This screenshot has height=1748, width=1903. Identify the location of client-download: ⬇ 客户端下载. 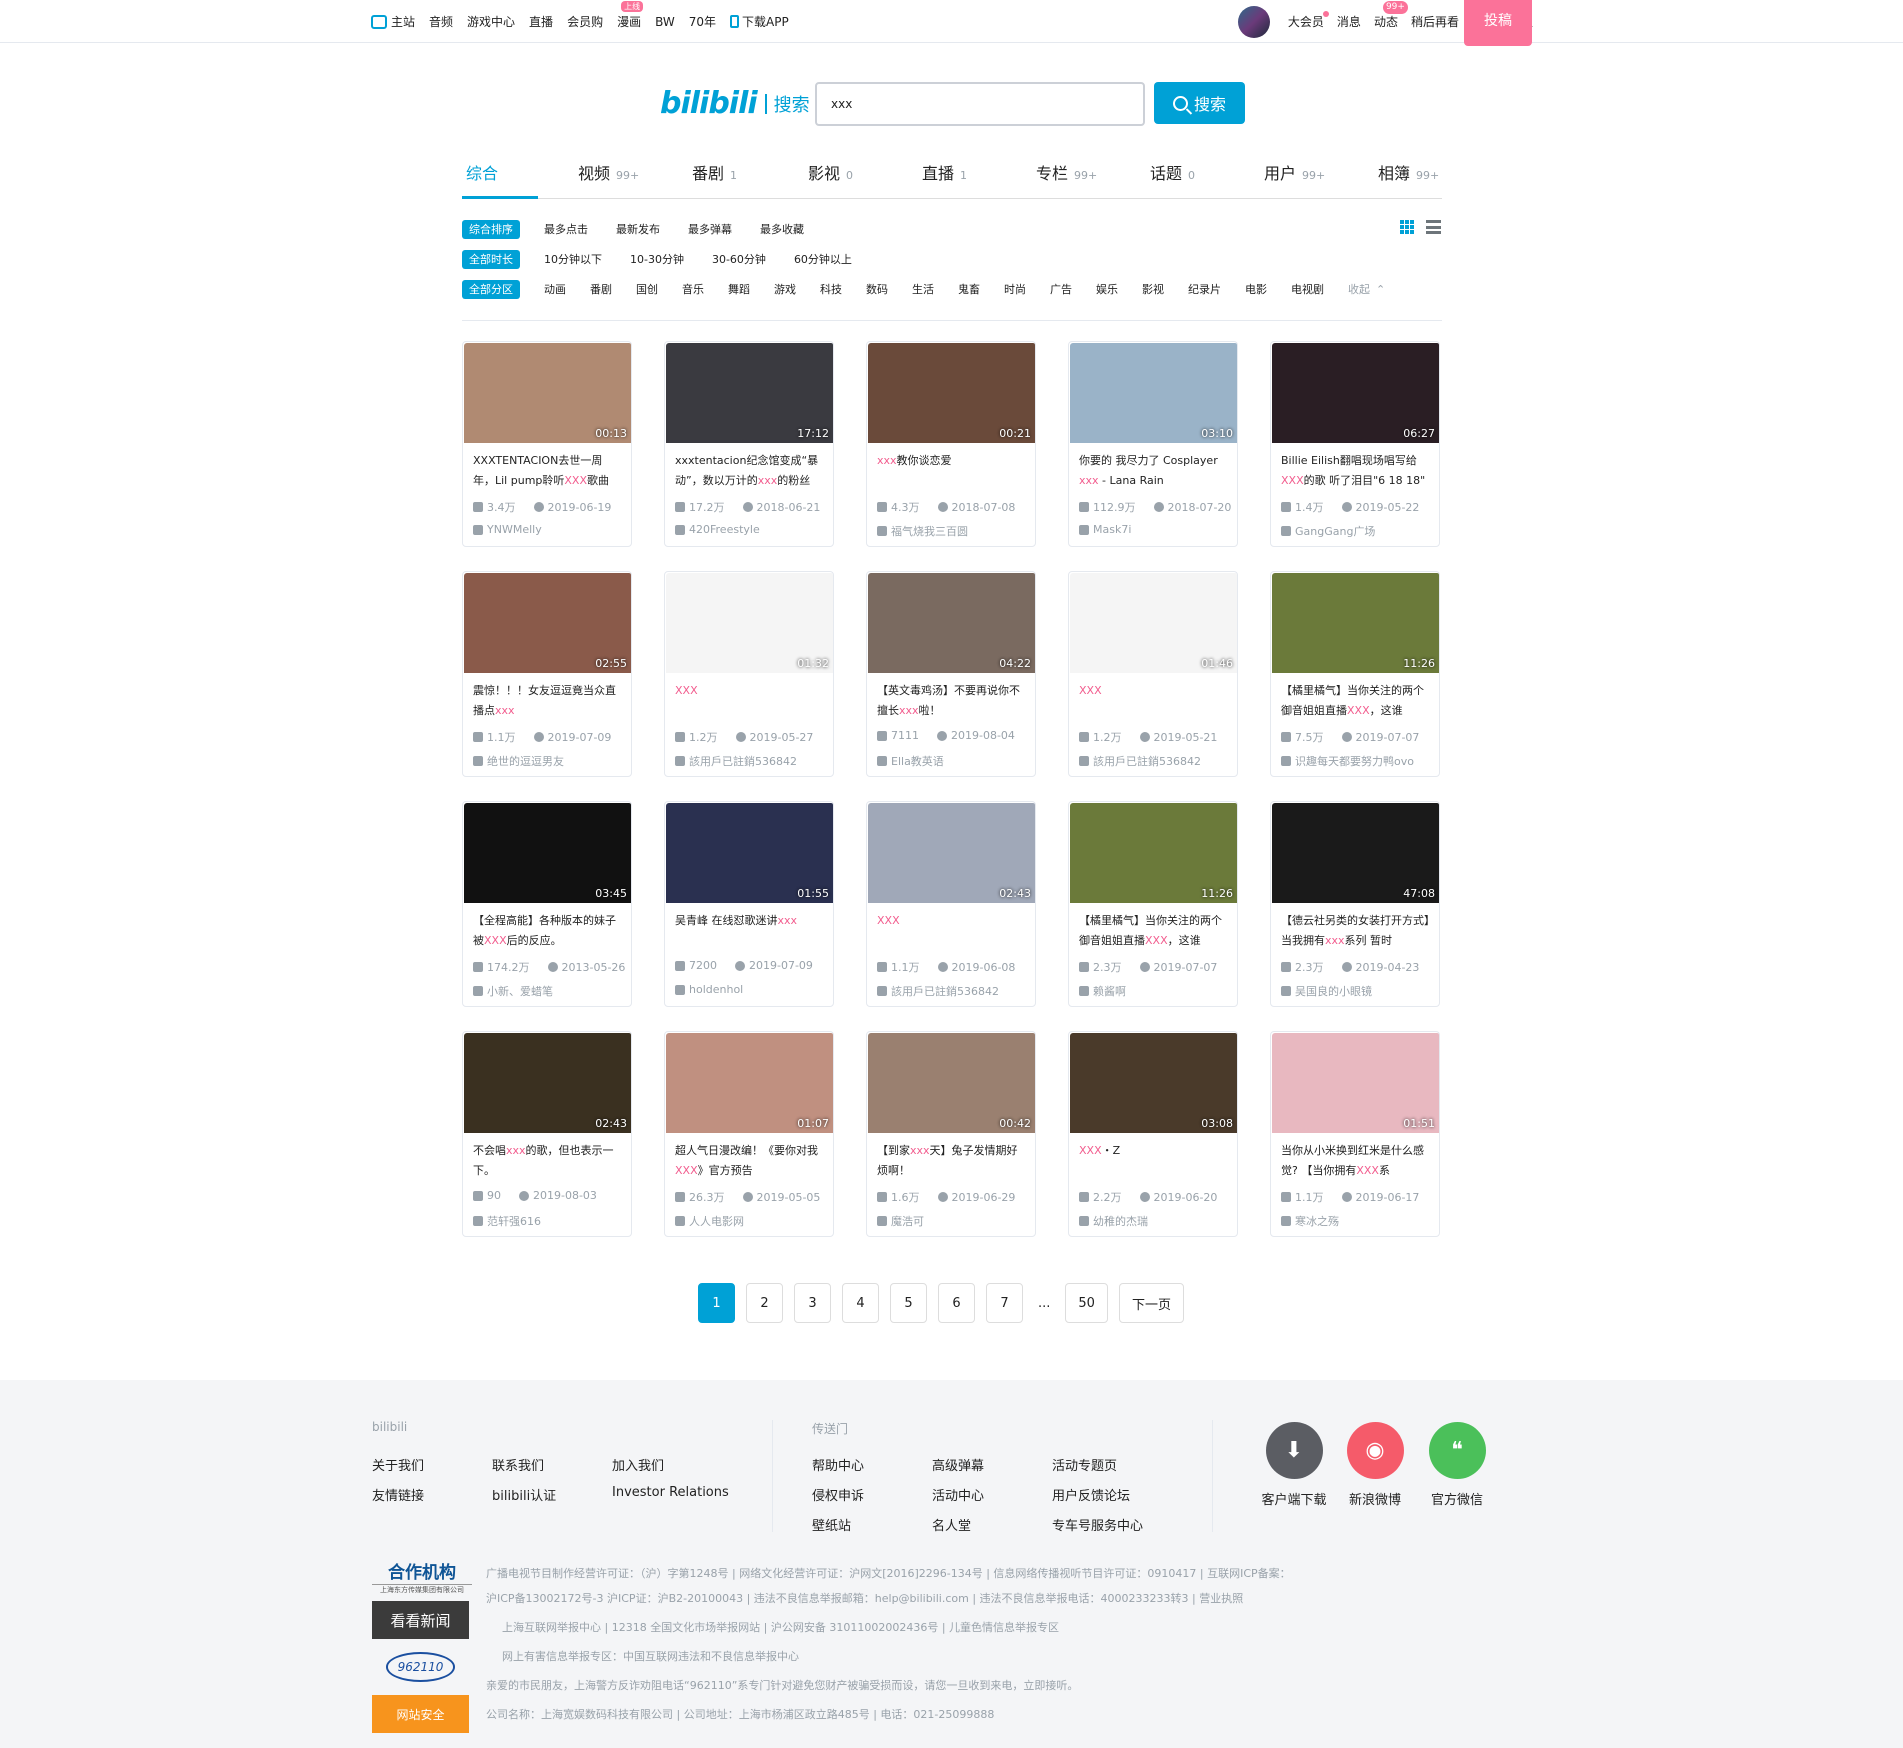
(1294, 1465).